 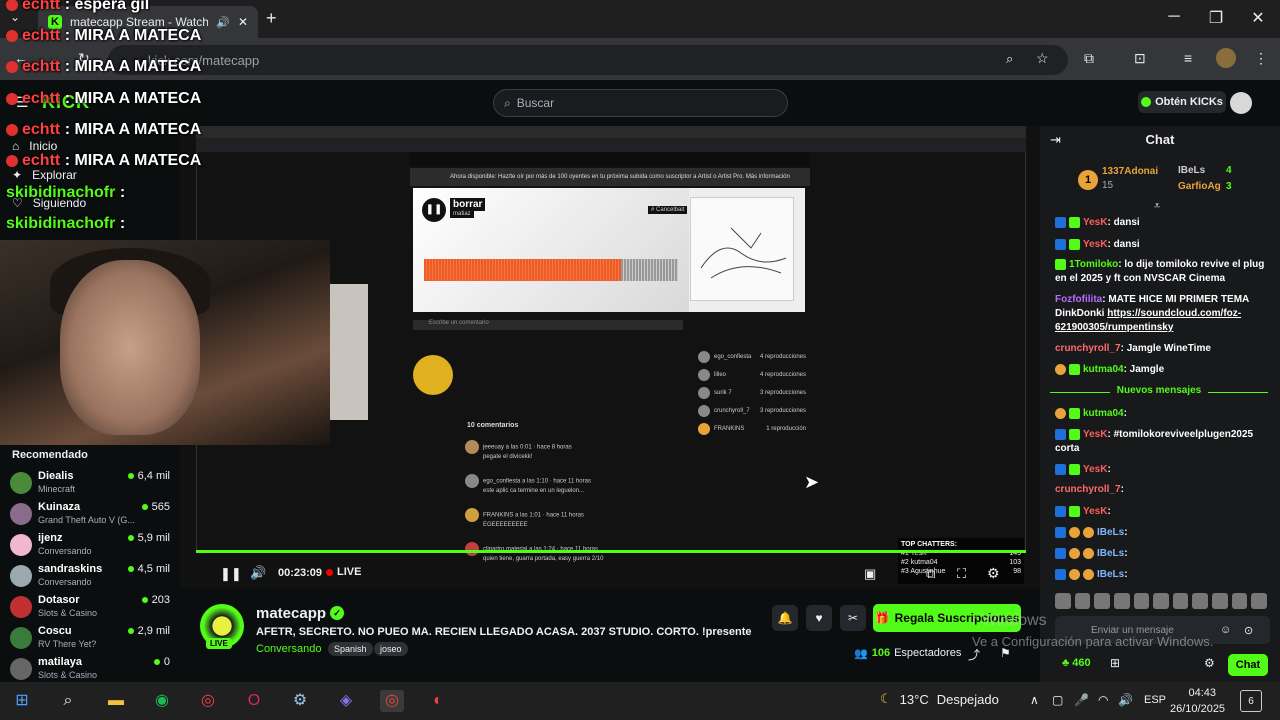 What do you see at coordinates (300, 701) in the screenshot?
I see `steam-icon: ⚙` at bounding box center [300, 701].